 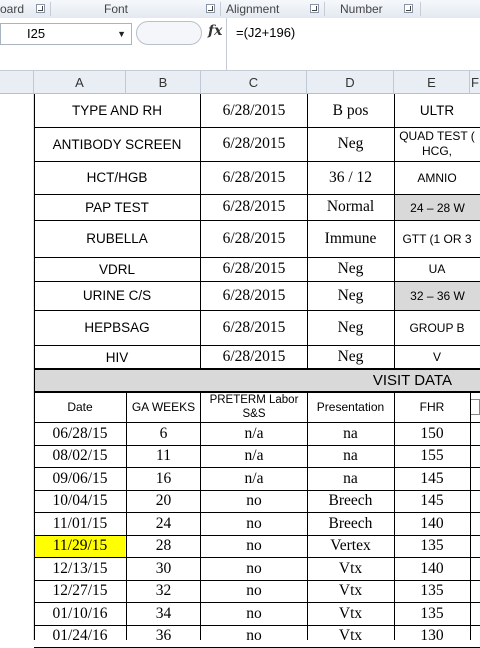 I want to click on number-launcher-icon, so click(x=408, y=8).